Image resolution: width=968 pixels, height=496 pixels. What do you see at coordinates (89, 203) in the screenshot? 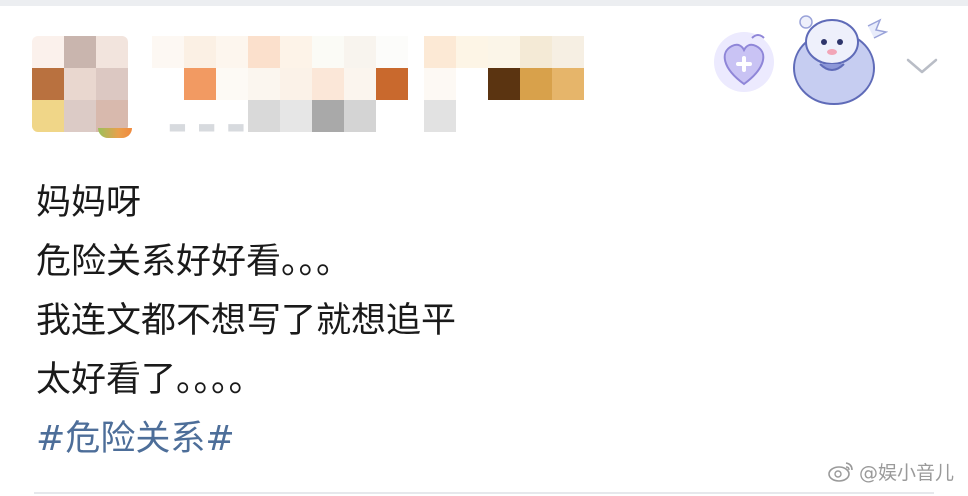
I see `post-text-line: 妈妈呀` at bounding box center [89, 203].